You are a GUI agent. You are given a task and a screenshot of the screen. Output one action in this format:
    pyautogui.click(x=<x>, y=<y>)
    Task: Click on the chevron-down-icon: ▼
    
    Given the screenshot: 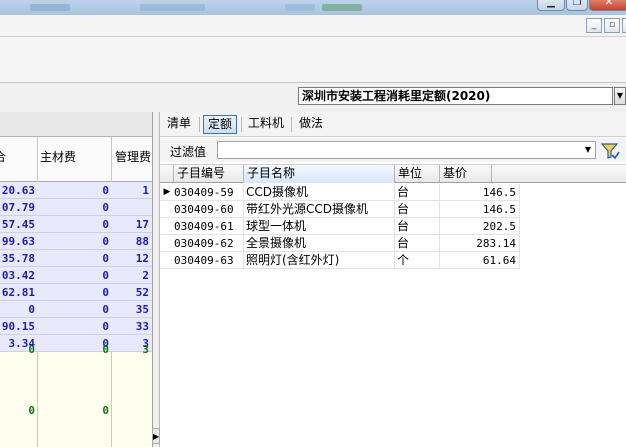 What is the action you would take?
    pyautogui.click(x=620, y=95)
    